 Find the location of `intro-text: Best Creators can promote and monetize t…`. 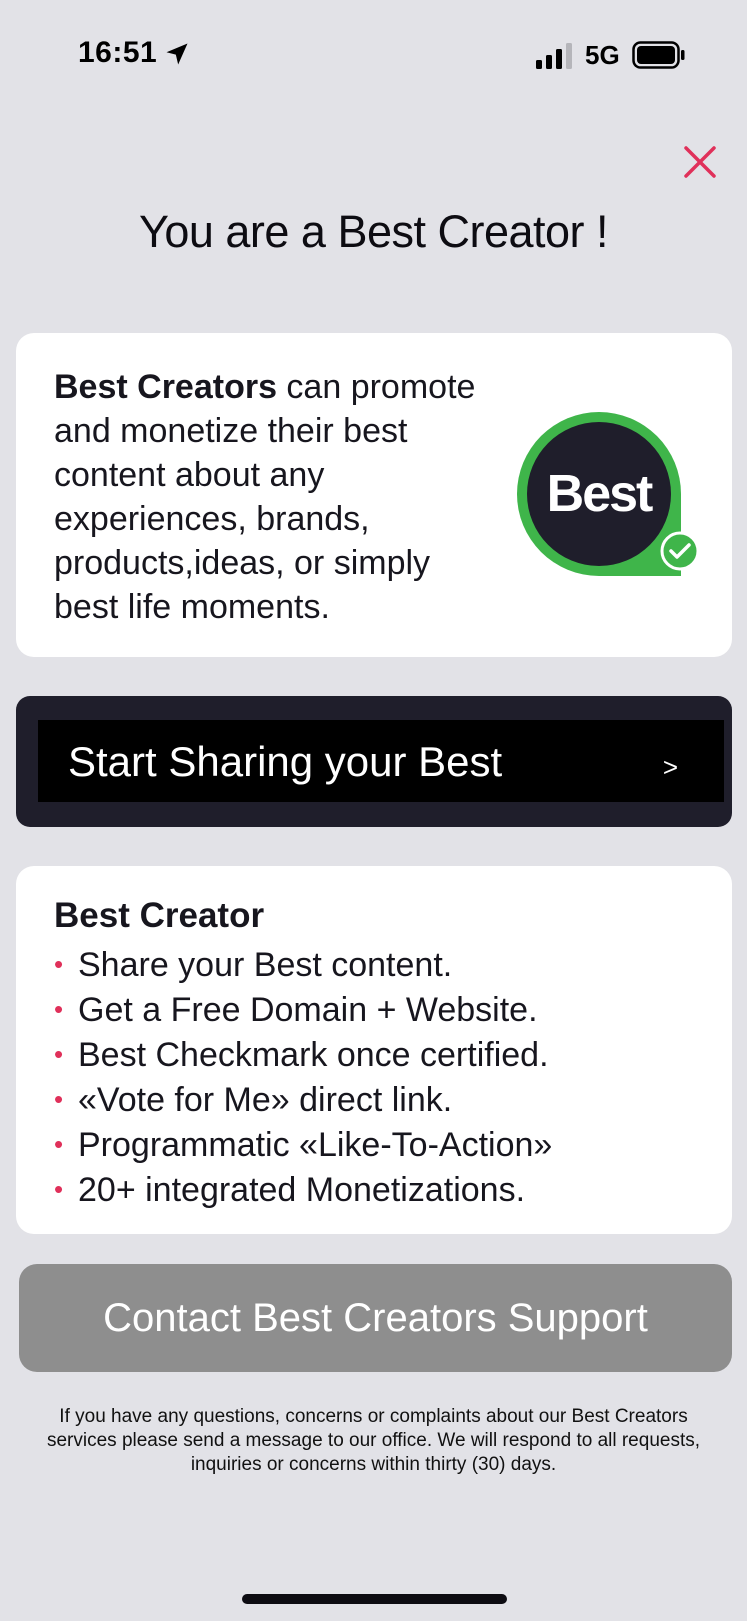

intro-text: Best Creators can promote and monetize t… is located at coordinates (274, 497).